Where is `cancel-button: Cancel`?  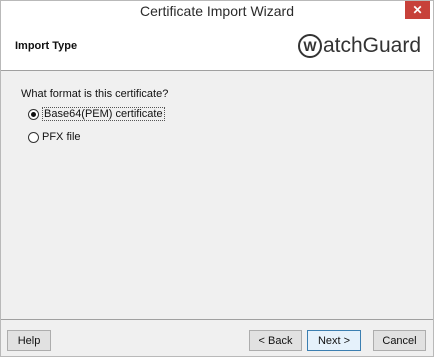 cancel-button: Cancel is located at coordinates (399, 340).